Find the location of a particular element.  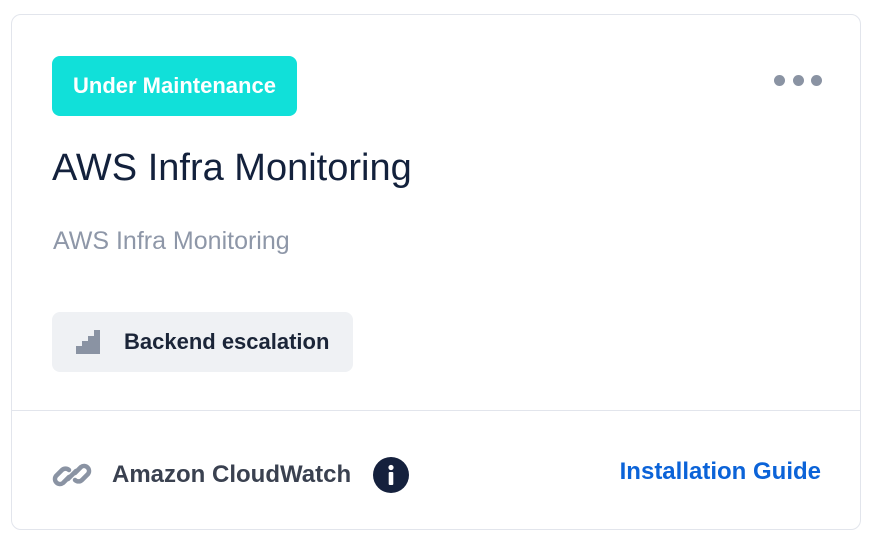

installation-guide-link: Installation Guide is located at coordinates (720, 472).